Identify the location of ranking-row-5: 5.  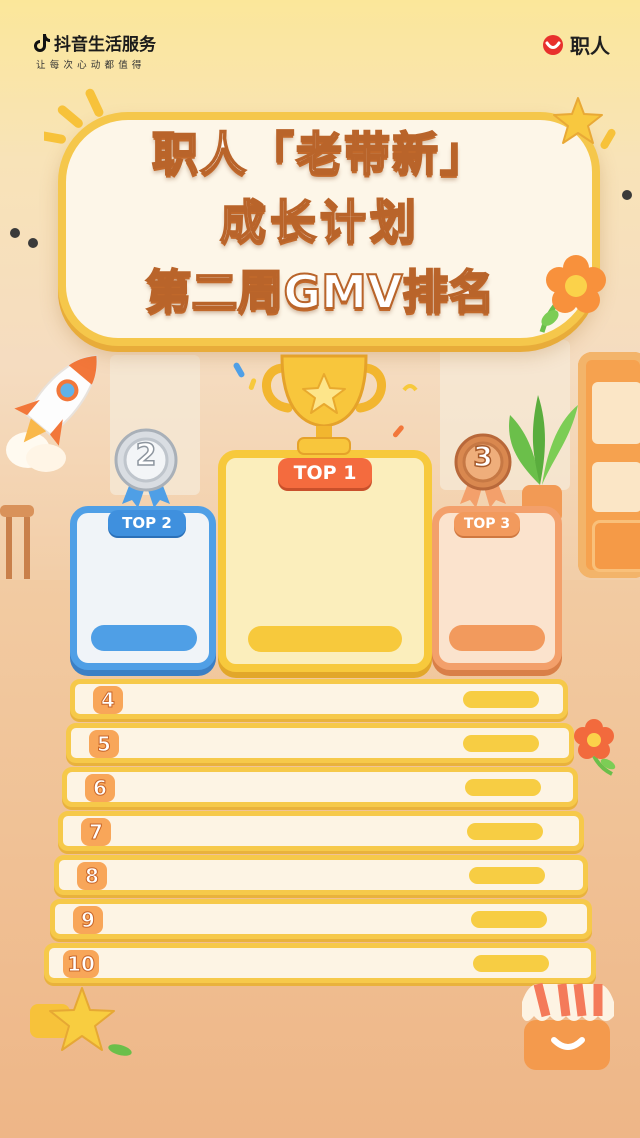
(320, 743).